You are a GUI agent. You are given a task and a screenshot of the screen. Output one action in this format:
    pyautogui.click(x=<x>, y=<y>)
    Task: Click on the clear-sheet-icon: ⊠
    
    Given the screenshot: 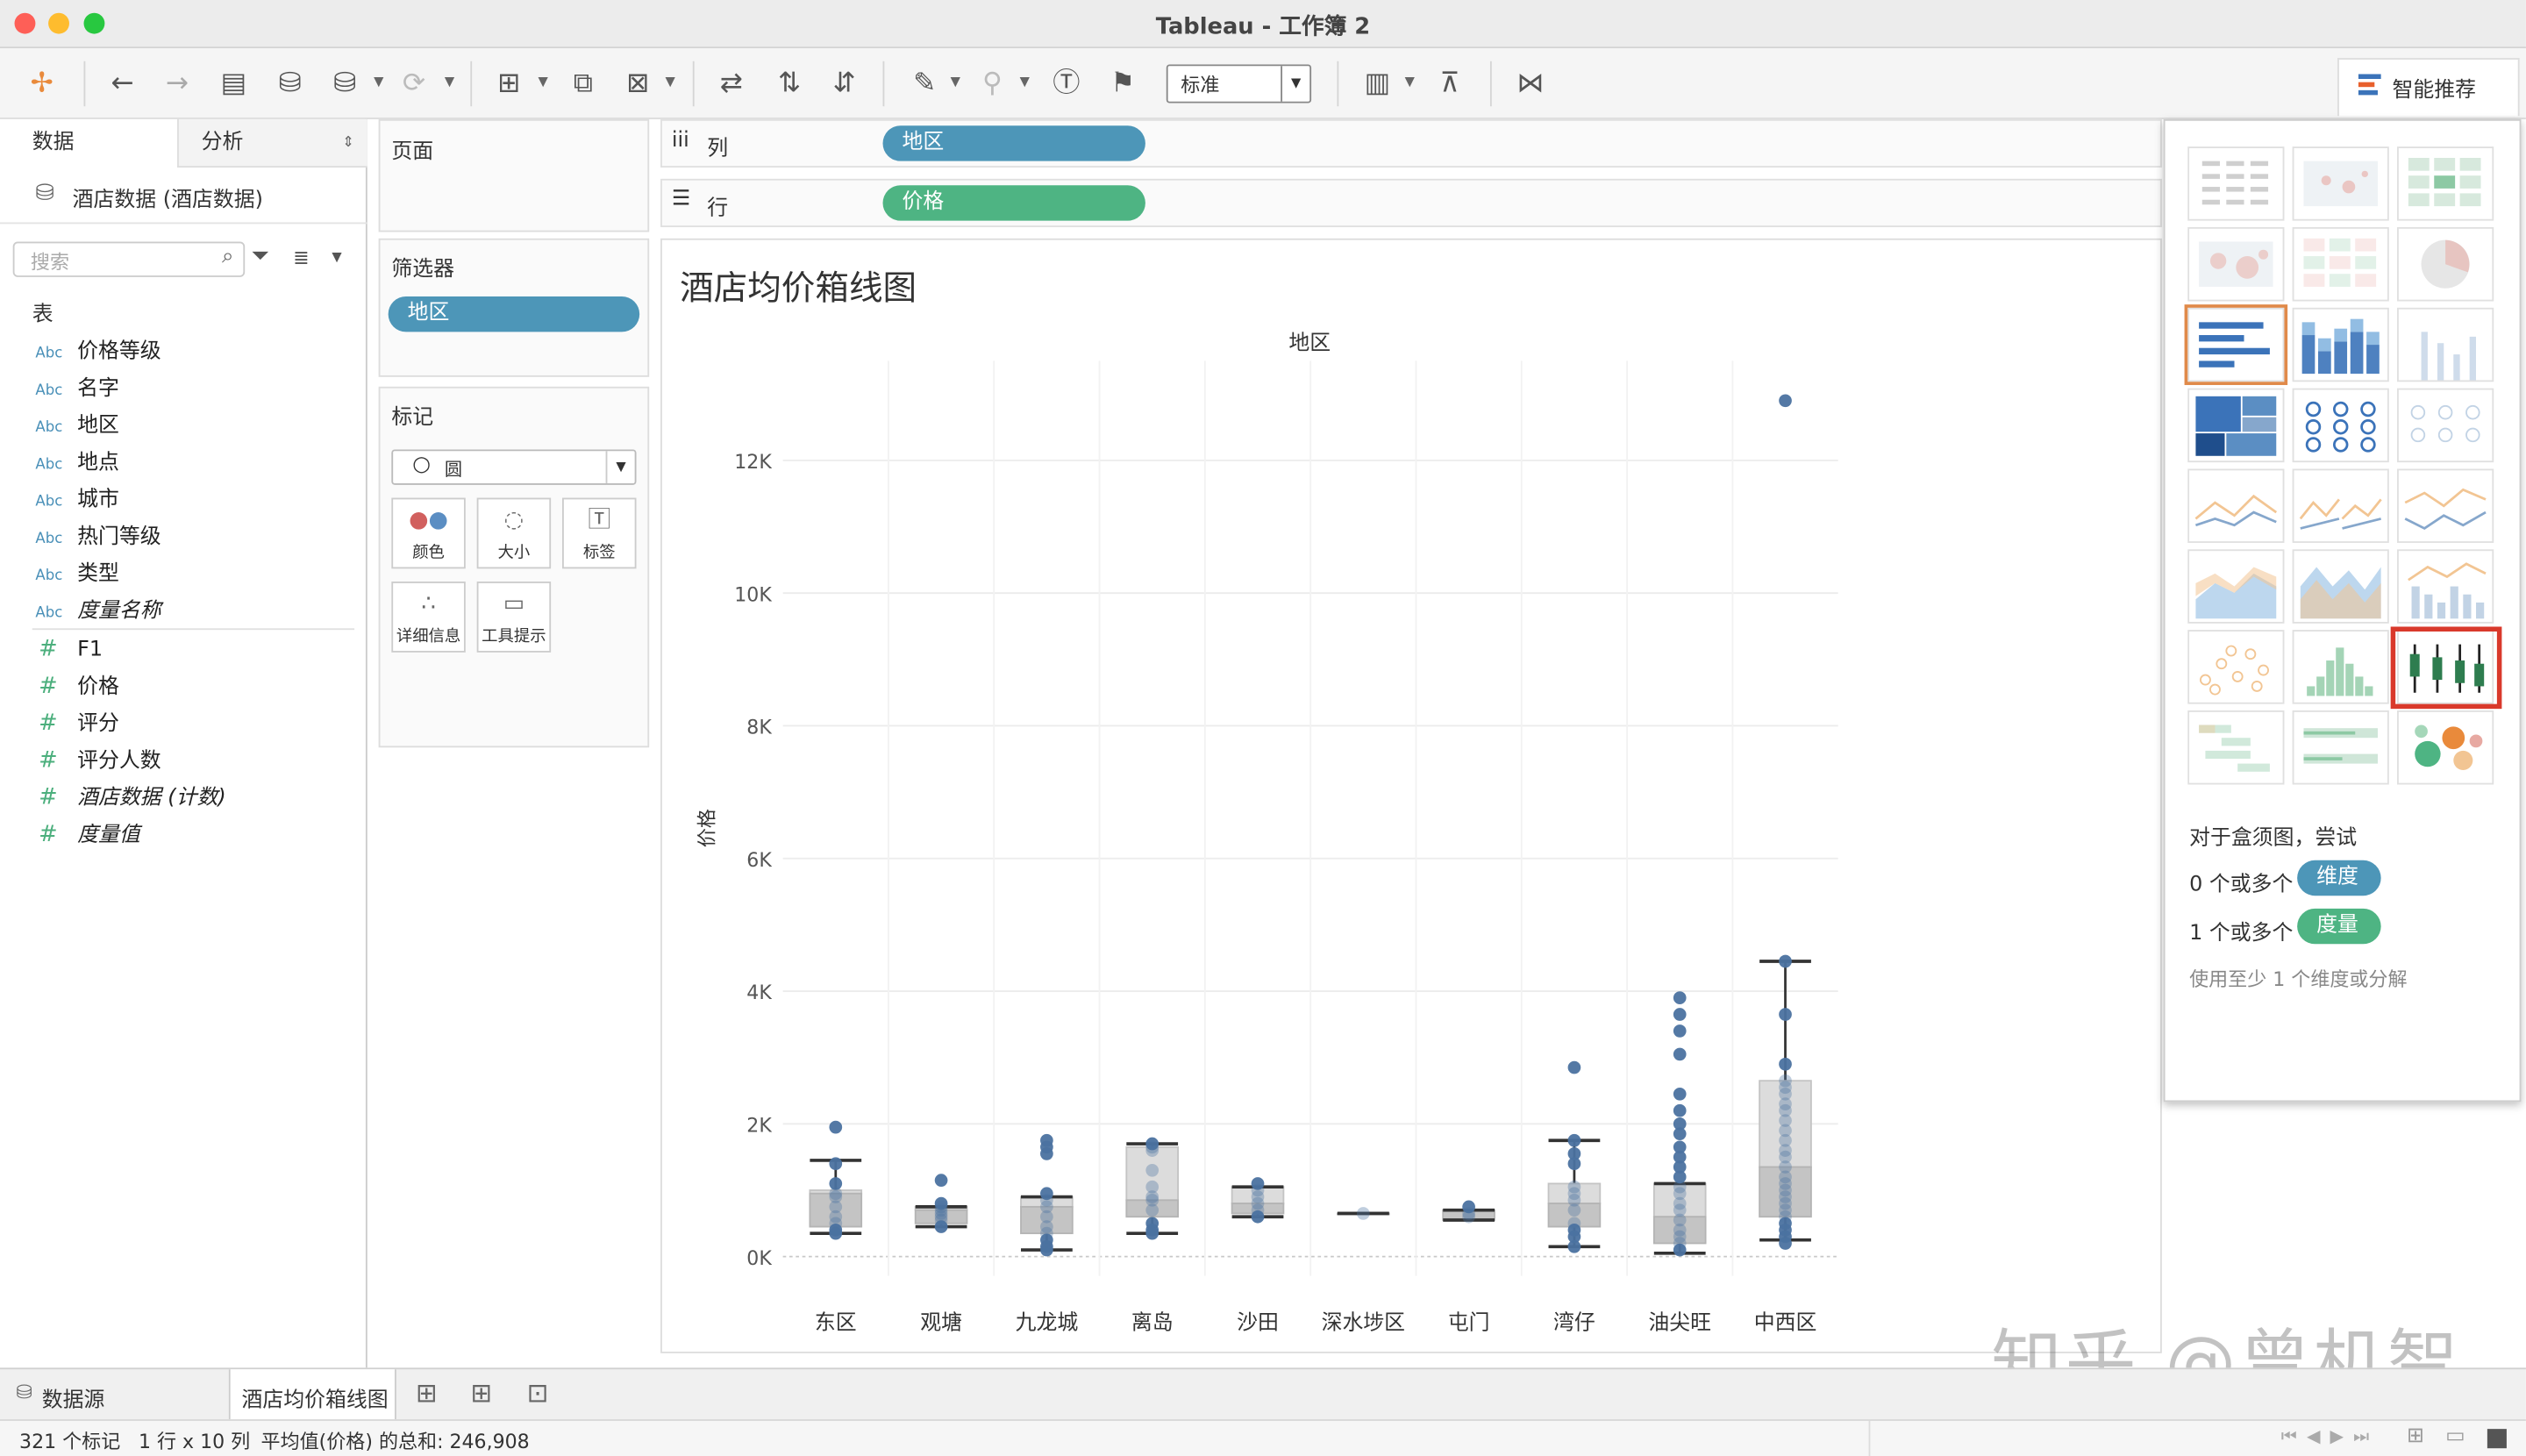 What is the action you would take?
    pyautogui.click(x=637, y=83)
    